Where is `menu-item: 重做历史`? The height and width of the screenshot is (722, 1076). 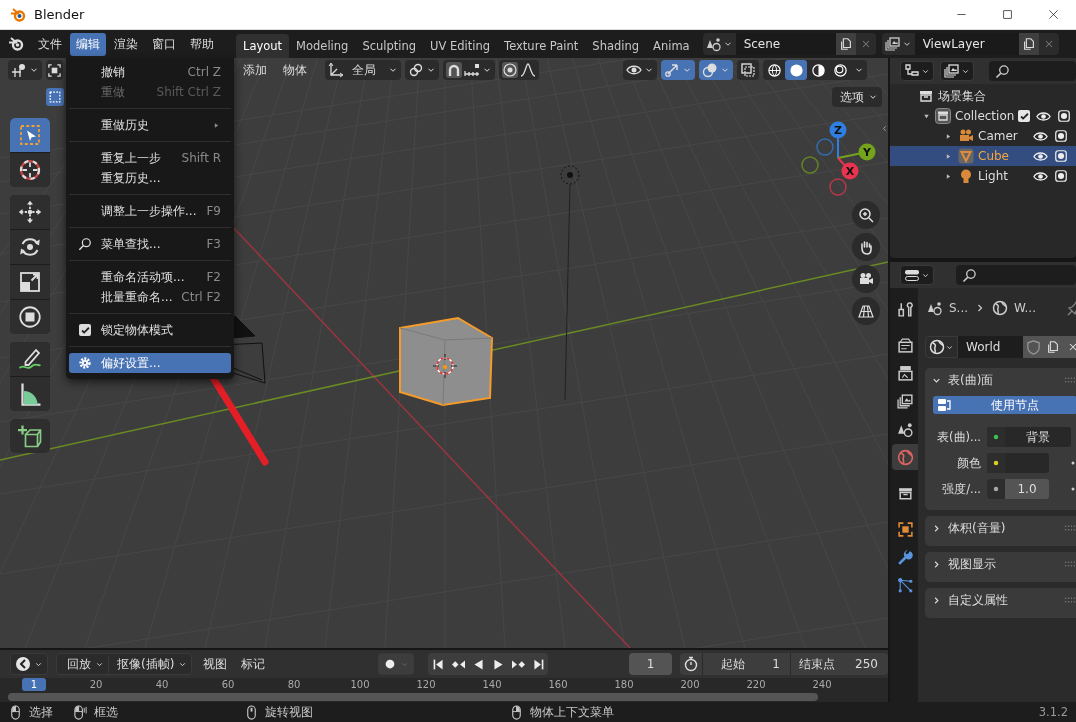
menu-item: 重做历史 is located at coordinates (150, 125).